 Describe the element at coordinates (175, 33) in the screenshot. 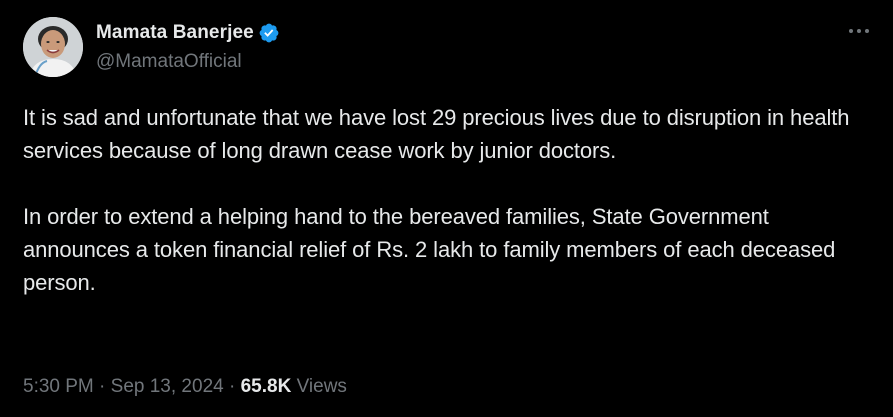

I see `author-display-name: Mamata Banerjee` at that location.